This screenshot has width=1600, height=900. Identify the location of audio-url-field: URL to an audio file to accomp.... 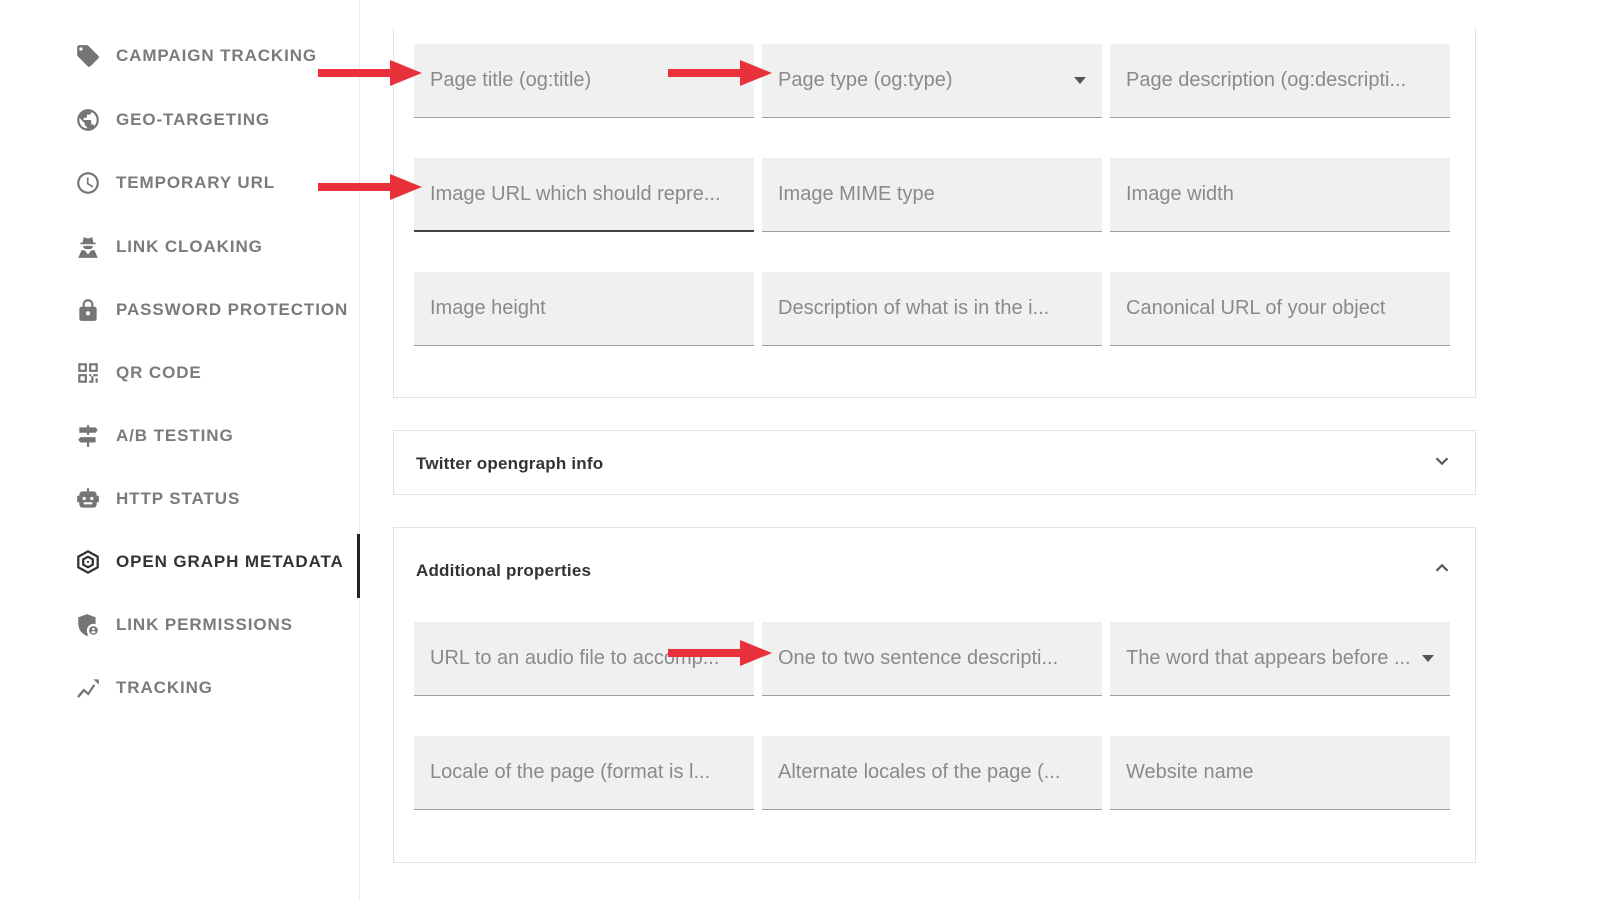
(584, 659).